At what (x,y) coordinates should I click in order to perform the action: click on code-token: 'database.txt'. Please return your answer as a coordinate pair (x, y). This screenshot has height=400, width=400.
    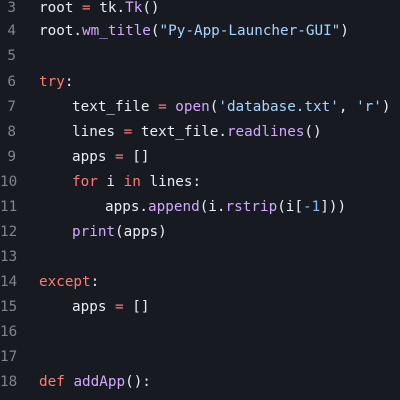
    Looking at the image, I should click on (278, 107).